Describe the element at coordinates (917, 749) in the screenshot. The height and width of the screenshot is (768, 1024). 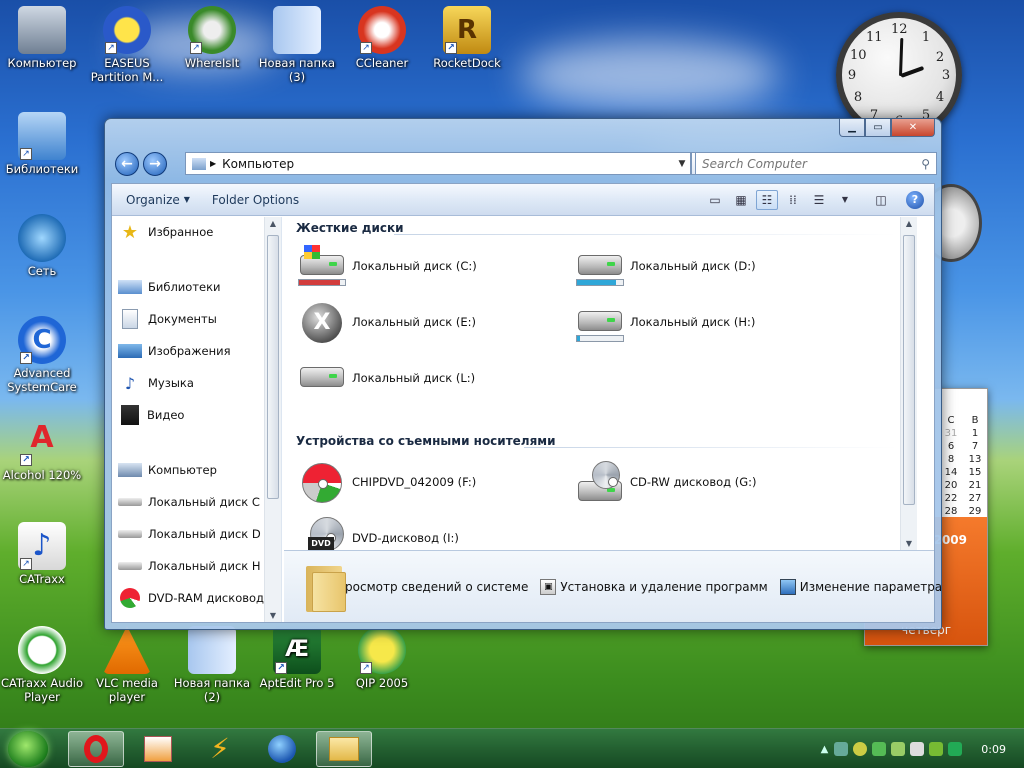
I see `tray-volume-icon` at that location.